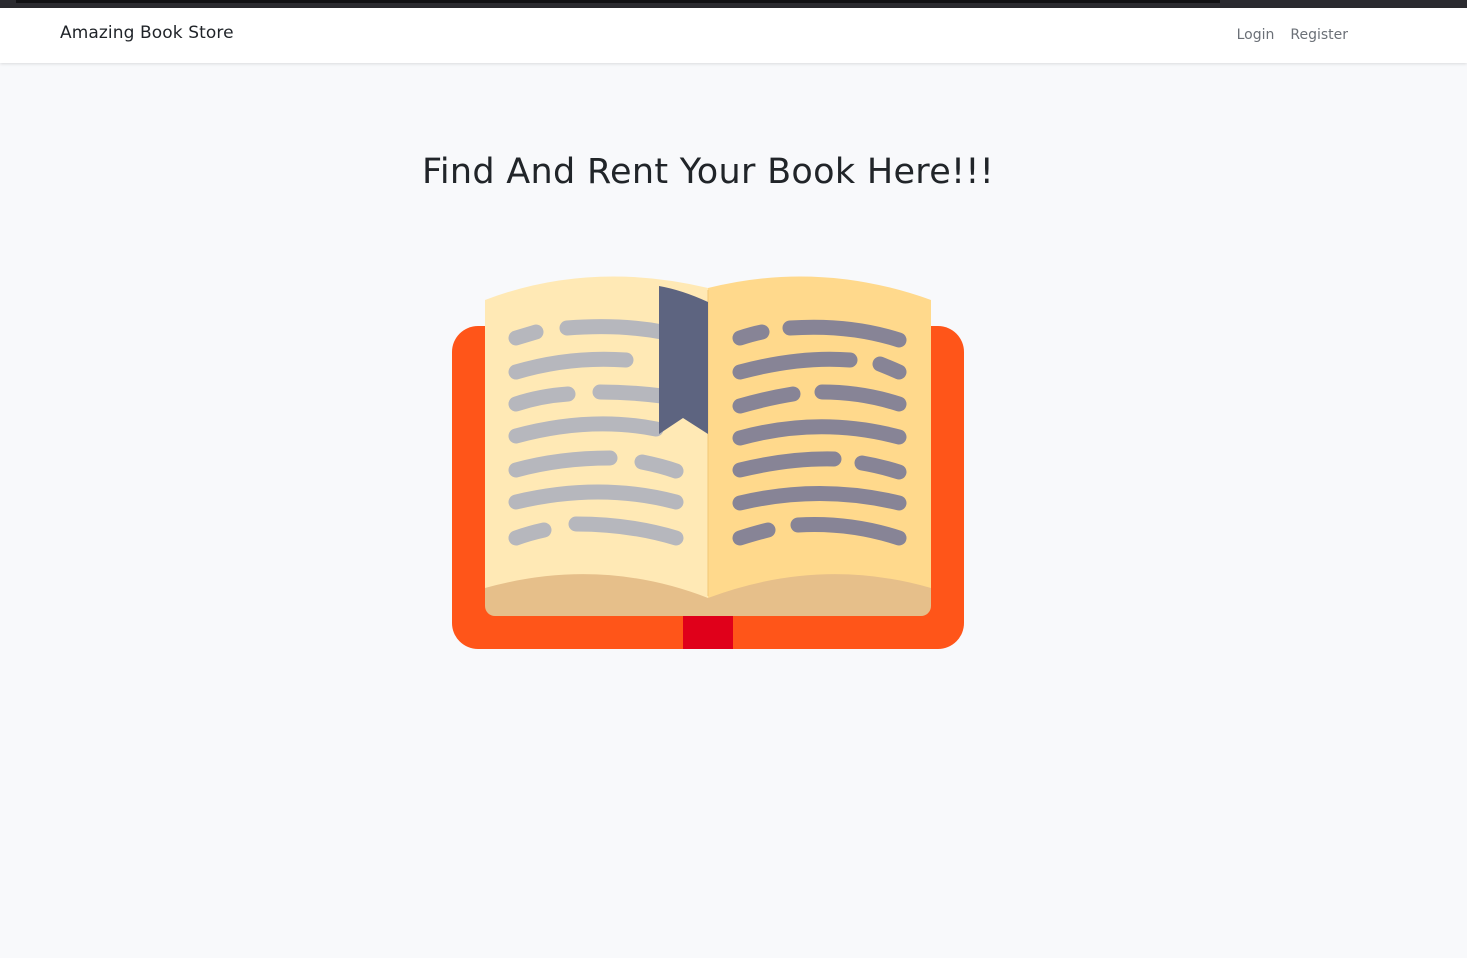  What do you see at coordinates (708, 462) in the screenshot?
I see `open-book-icon` at bounding box center [708, 462].